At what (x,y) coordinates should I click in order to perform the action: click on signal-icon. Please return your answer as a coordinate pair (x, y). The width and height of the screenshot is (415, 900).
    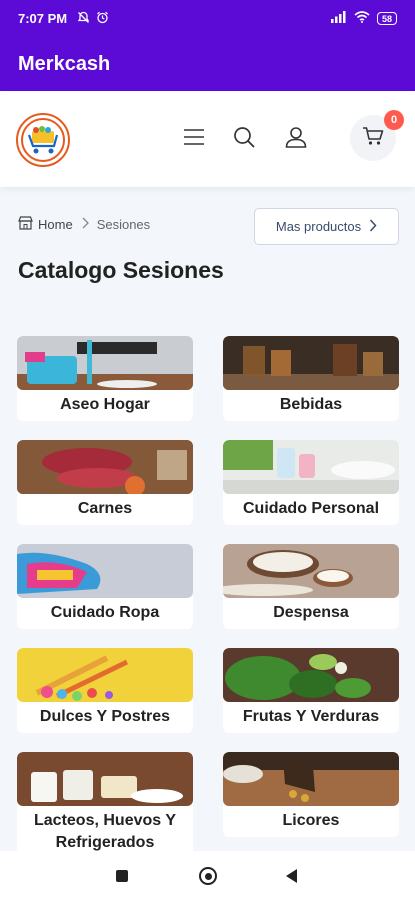
    Looking at the image, I should click on (338, 18).